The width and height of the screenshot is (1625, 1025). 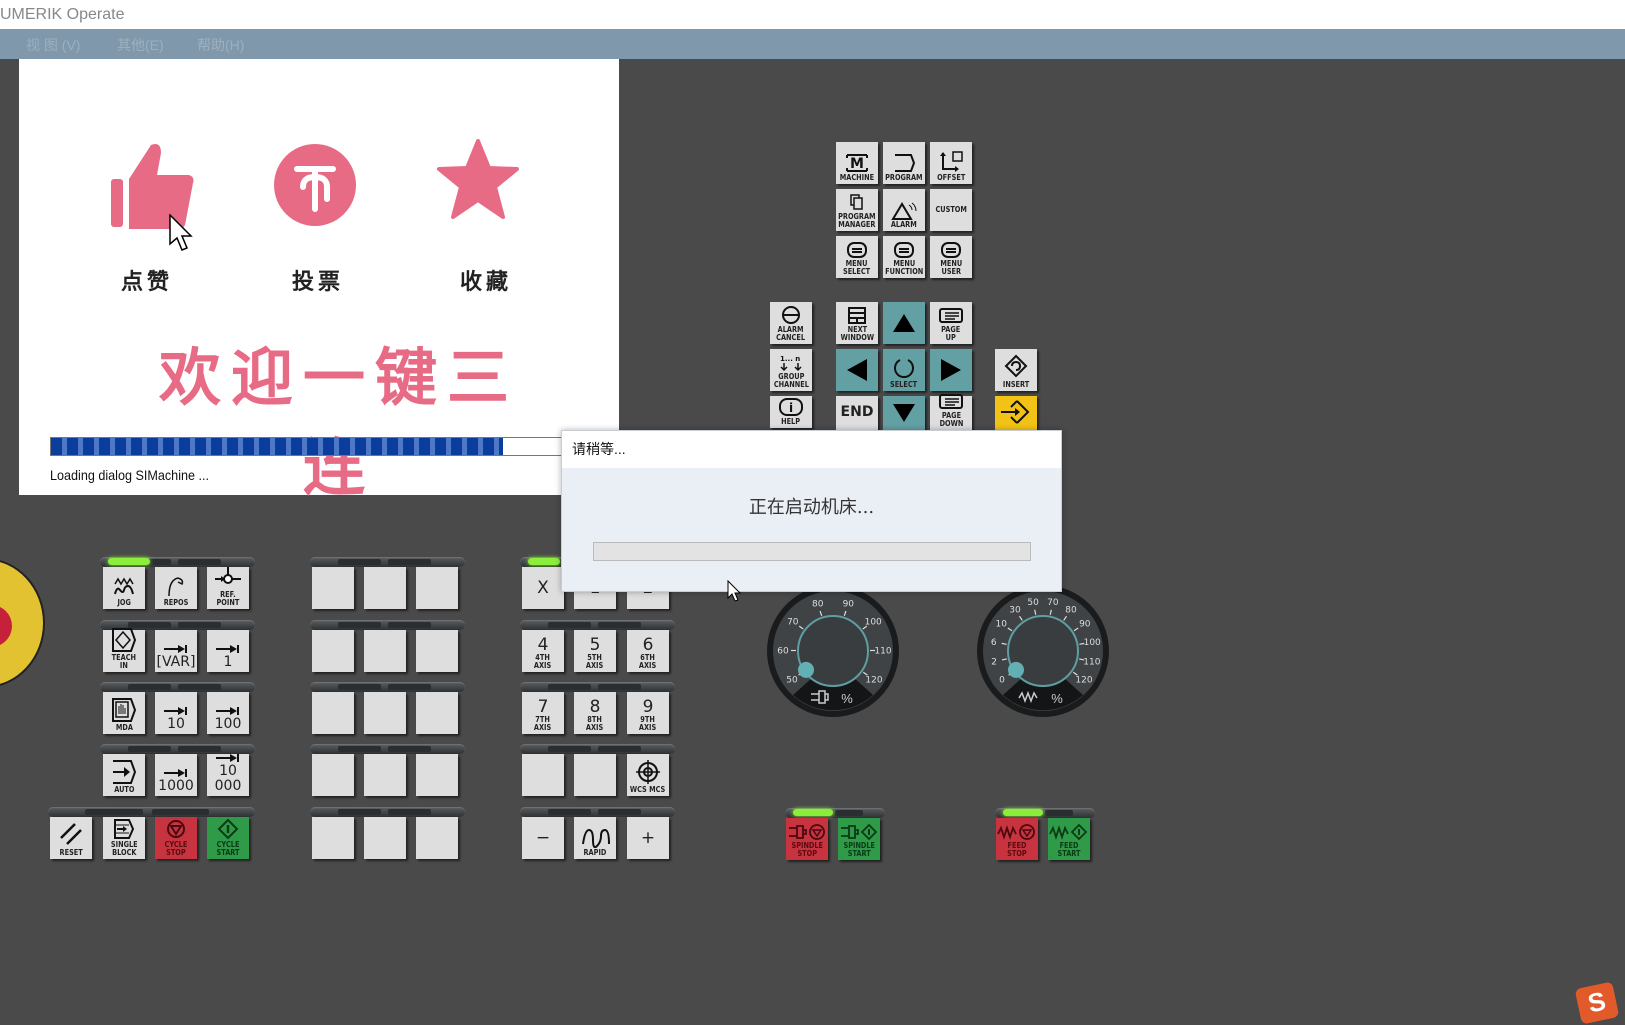 What do you see at coordinates (228, 713) in the screenshot?
I see `key-mode-100: 100` at bounding box center [228, 713].